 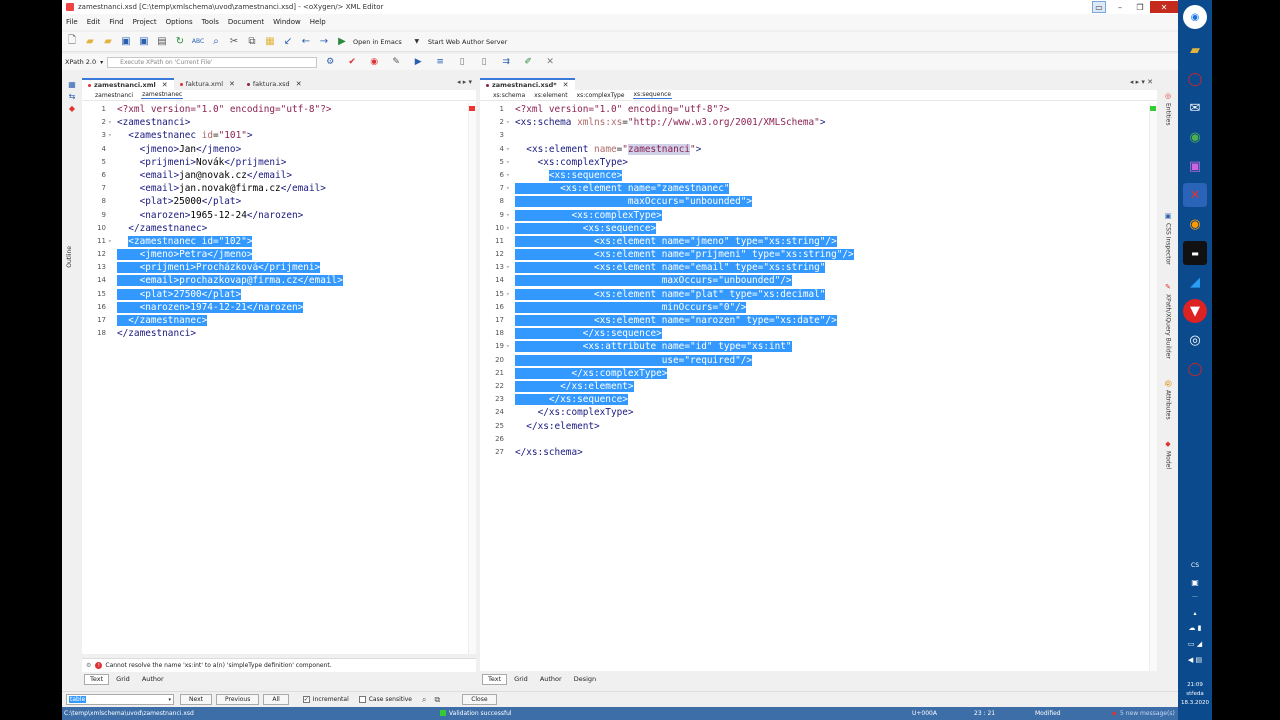 What do you see at coordinates (123, 679) in the screenshot?
I see `mode-grid: Grid` at bounding box center [123, 679].